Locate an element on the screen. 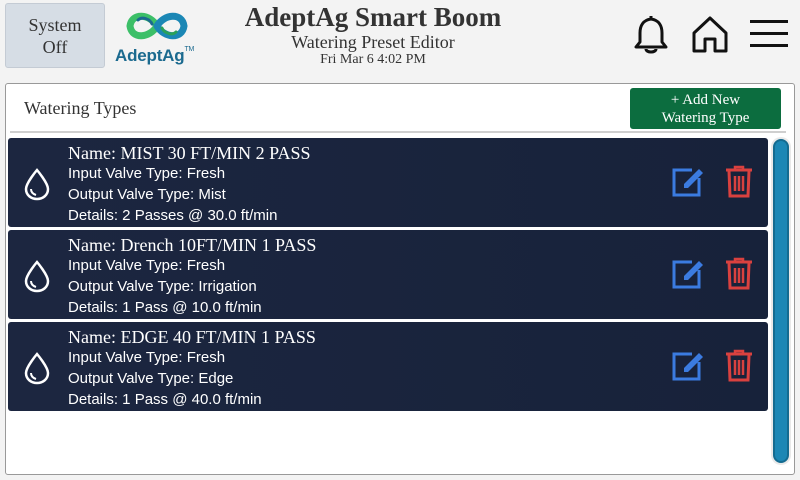 Image resolution: width=800 pixels, height=480 pixels. adeptag-logo: AdeptAgTM is located at coordinates (157, 36).